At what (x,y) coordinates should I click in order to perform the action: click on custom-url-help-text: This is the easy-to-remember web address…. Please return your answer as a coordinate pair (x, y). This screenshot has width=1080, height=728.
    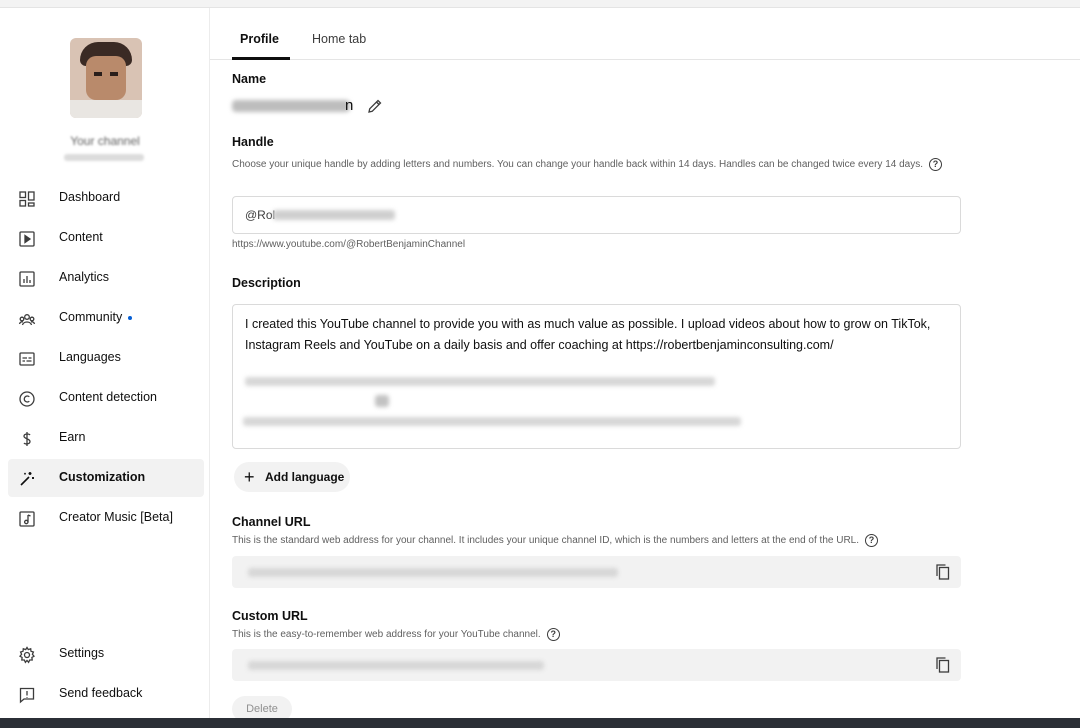
    Looking at the image, I should click on (396, 634).